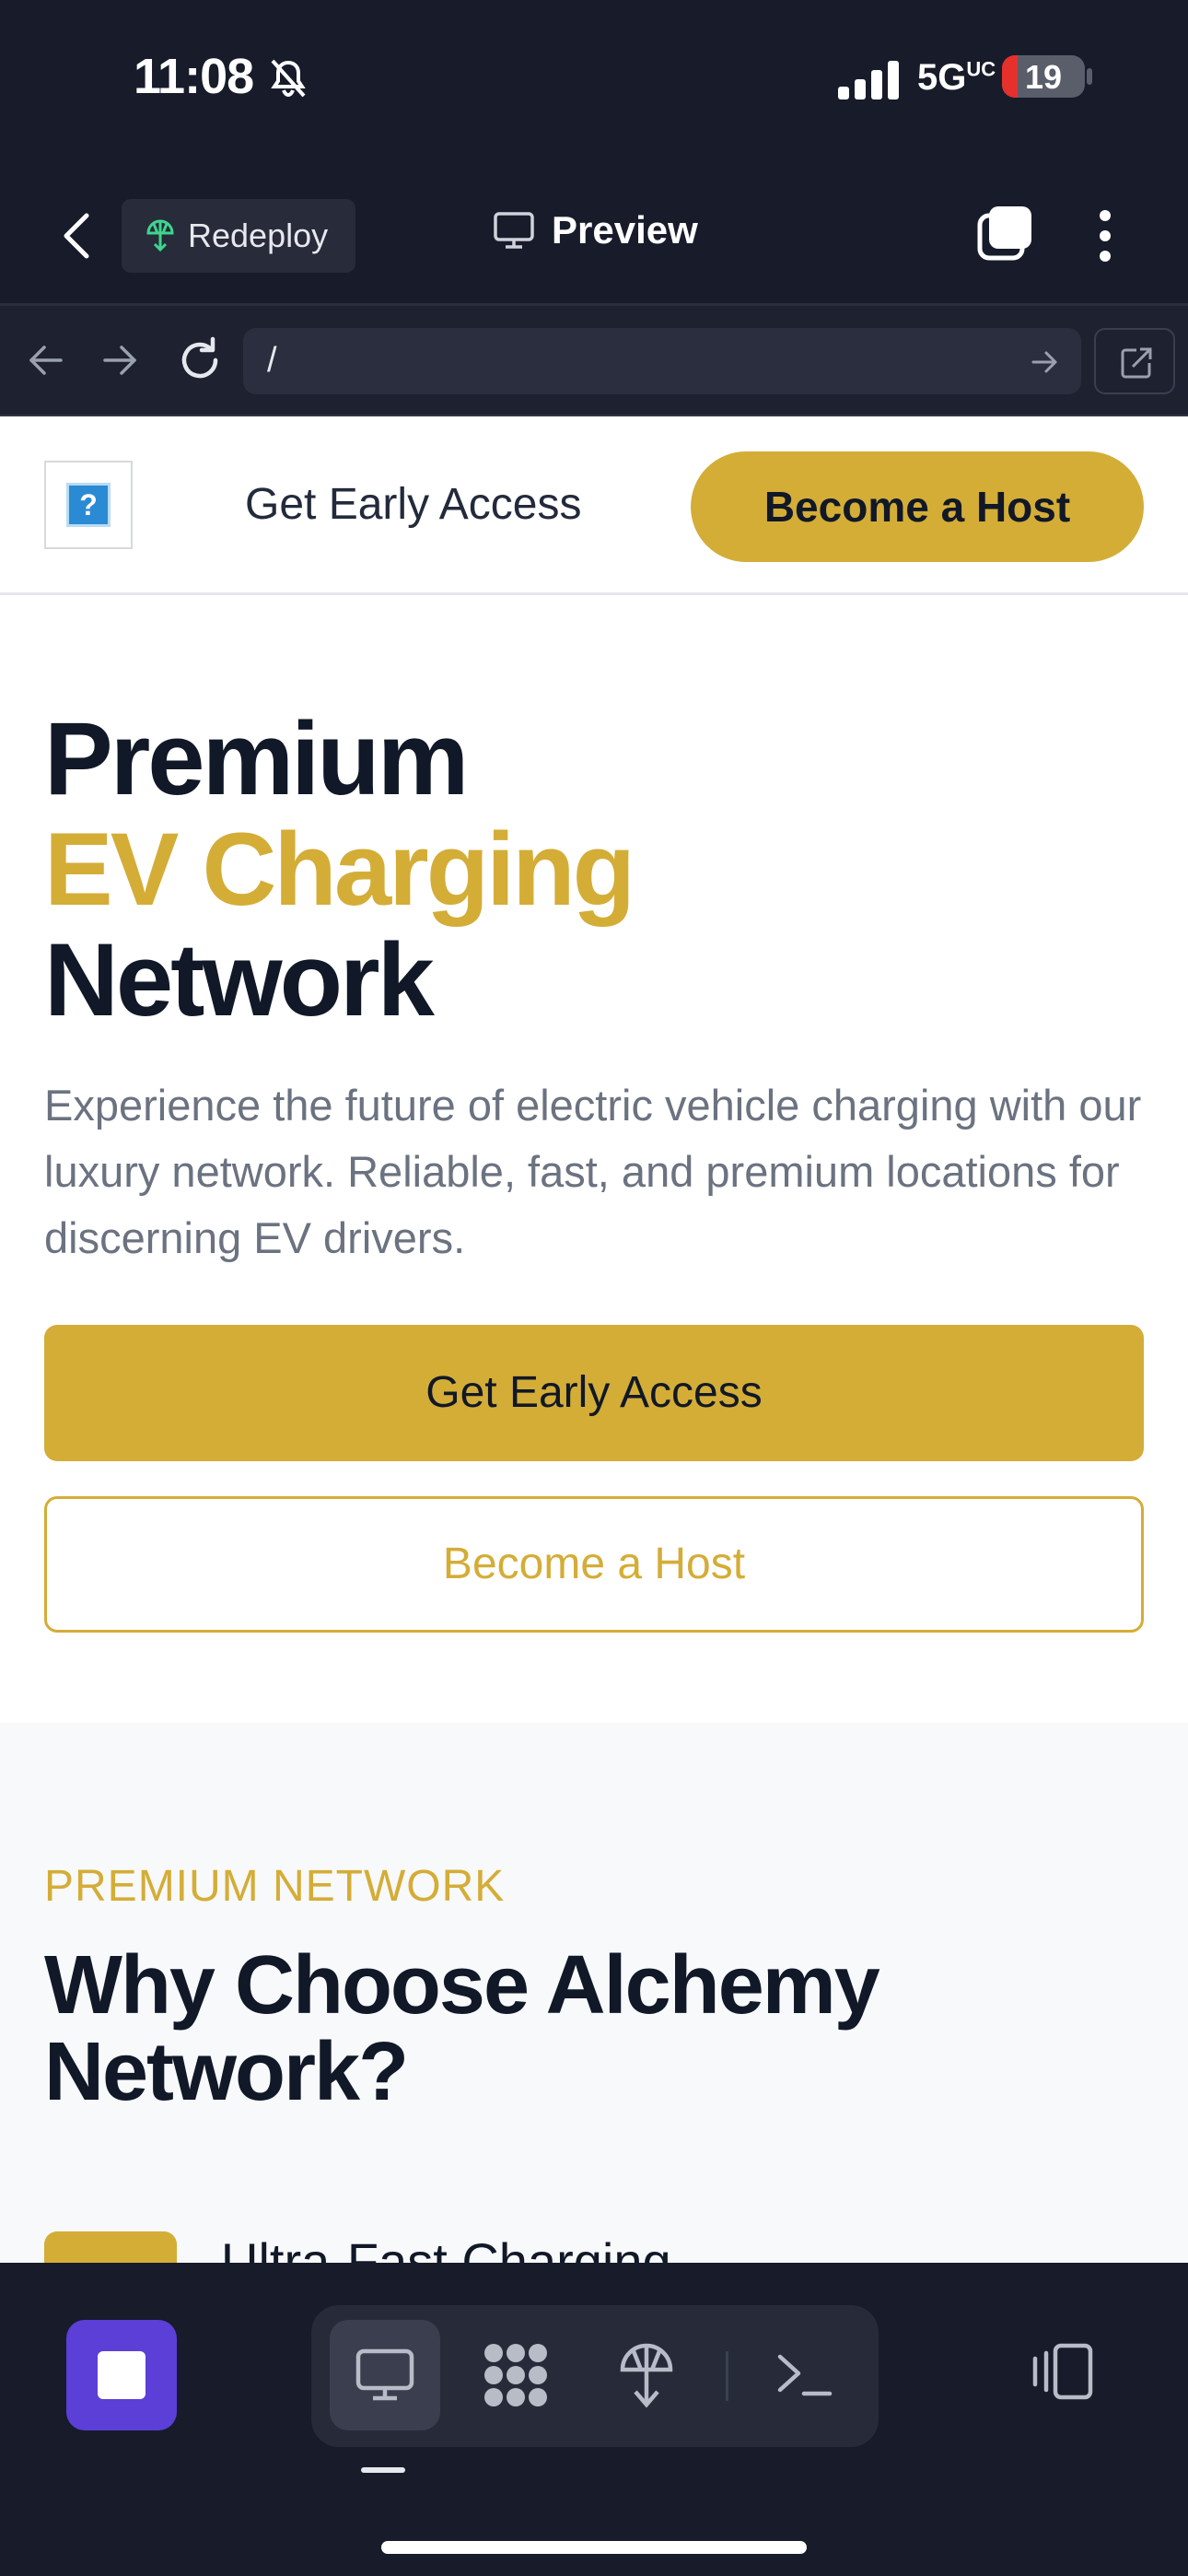 The image size is (1188, 2576). I want to click on browser-bar: /, so click(594, 361).